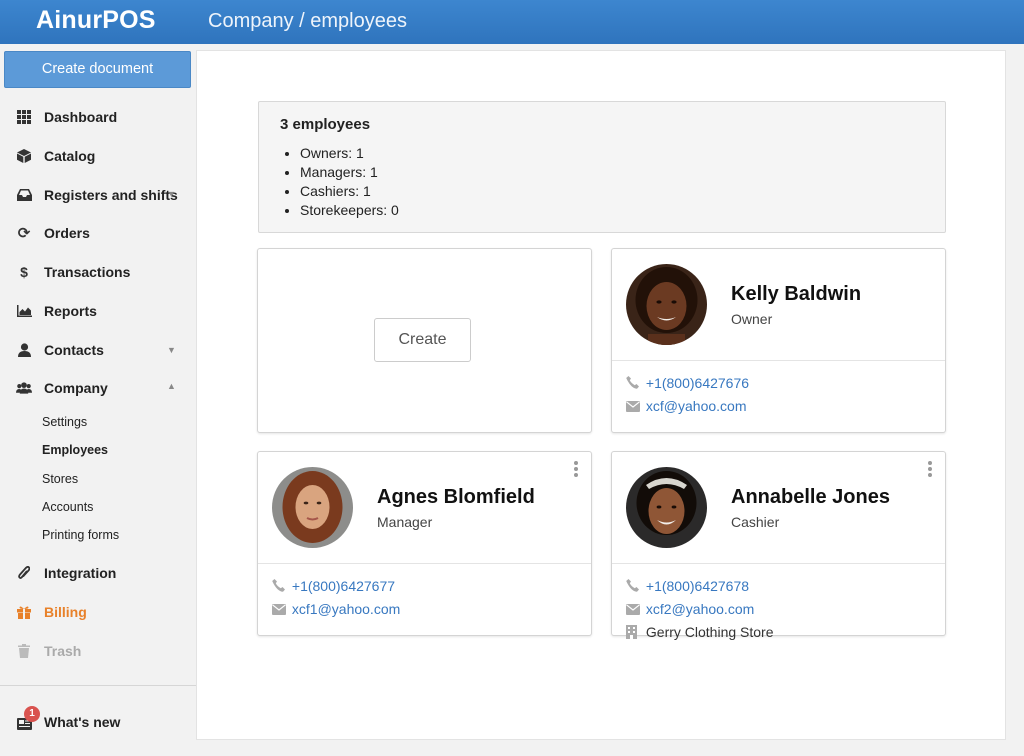  What do you see at coordinates (24, 612) in the screenshot?
I see `gift-icon` at bounding box center [24, 612].